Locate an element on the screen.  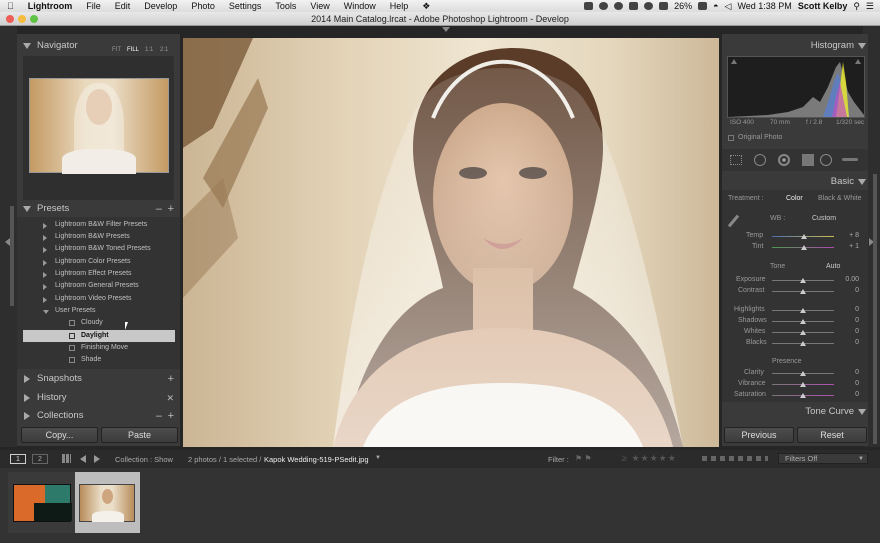
temp-knob is located at coordinates (804, 236).